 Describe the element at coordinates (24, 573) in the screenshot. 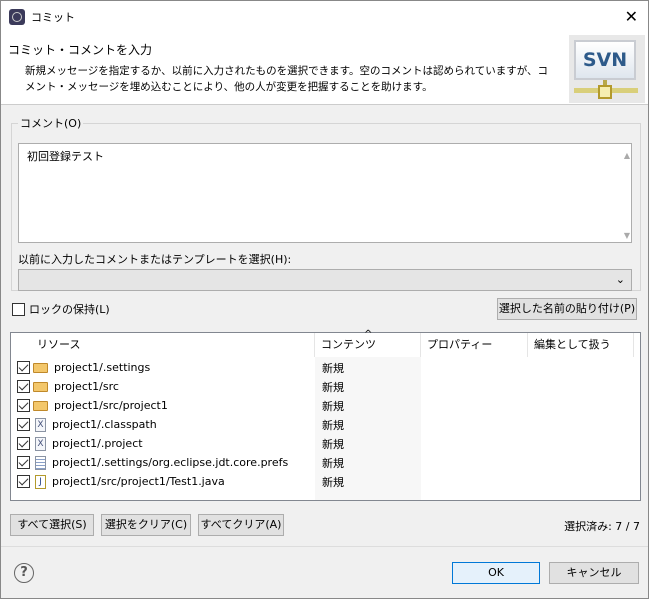

I see `help-icon: ?` at that location.